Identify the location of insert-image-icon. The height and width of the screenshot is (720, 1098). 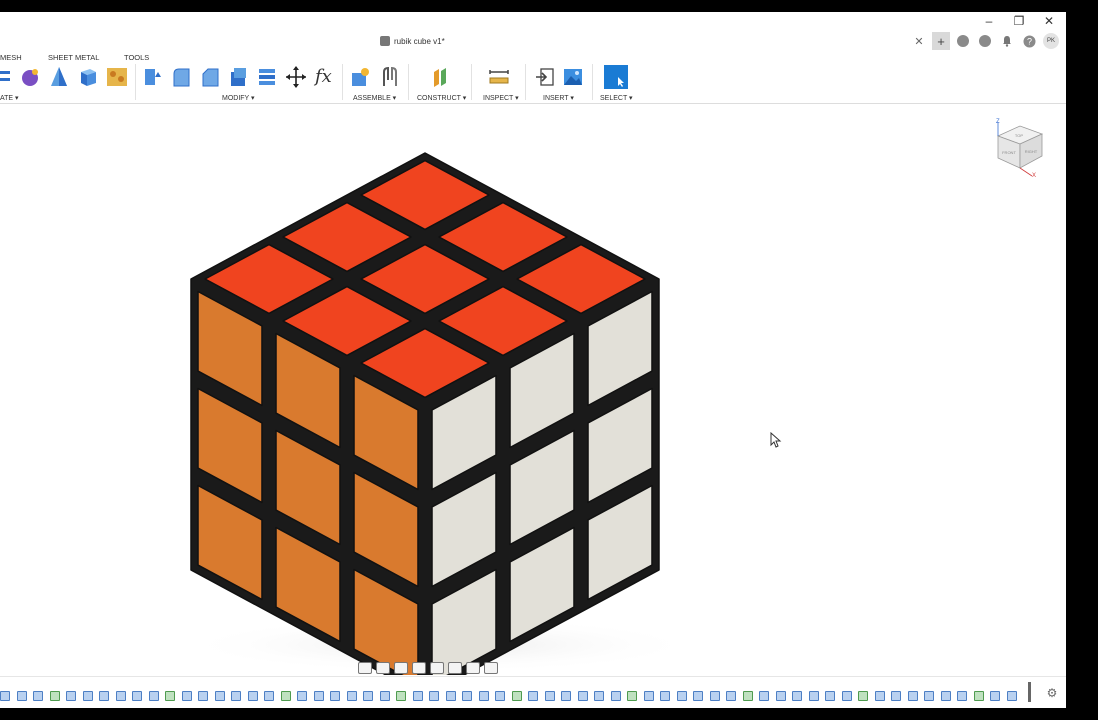
(573, 77).